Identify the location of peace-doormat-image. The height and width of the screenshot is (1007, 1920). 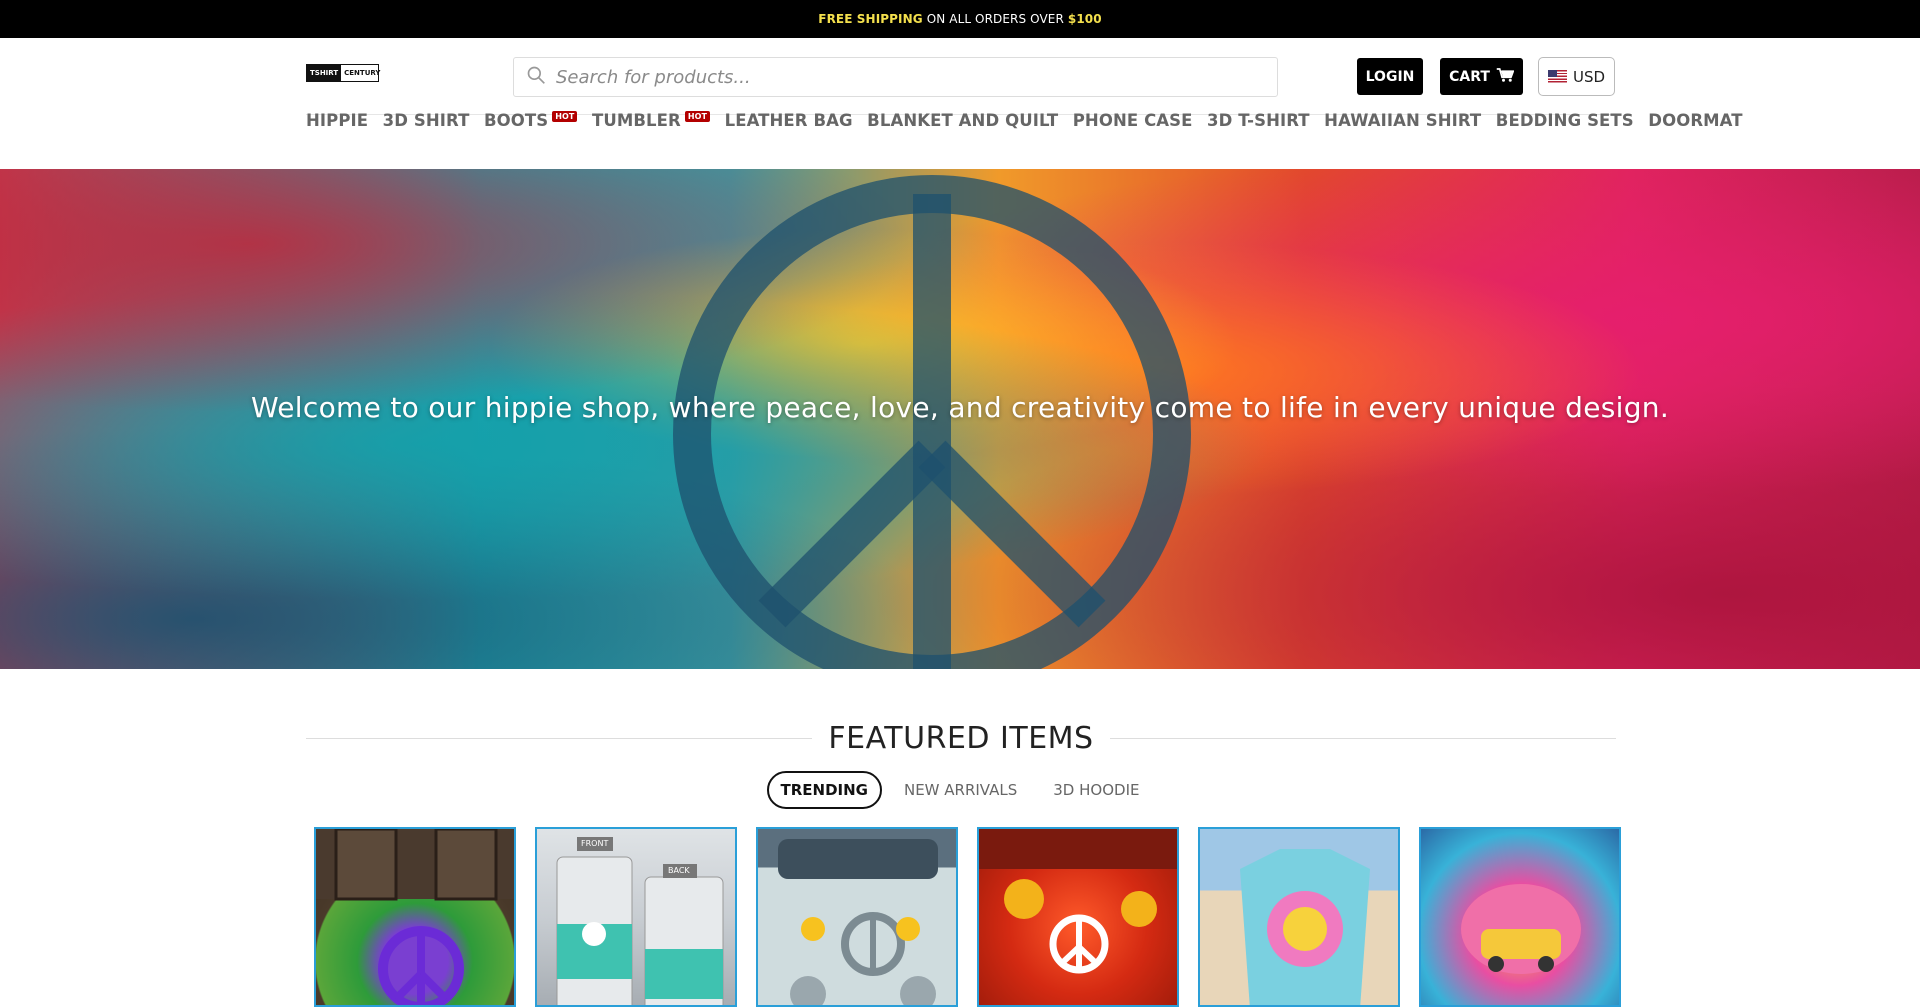
(415, 917).